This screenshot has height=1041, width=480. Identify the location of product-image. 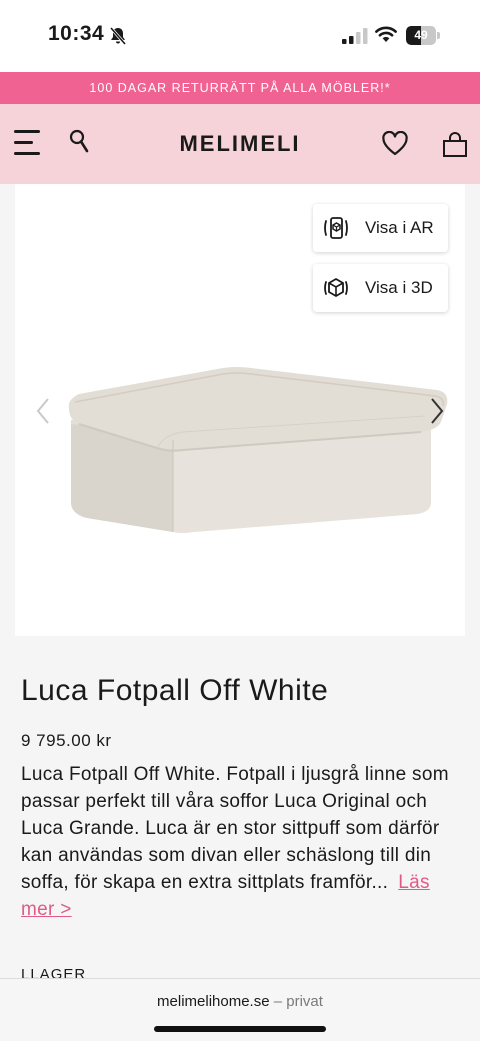
(259, 449).